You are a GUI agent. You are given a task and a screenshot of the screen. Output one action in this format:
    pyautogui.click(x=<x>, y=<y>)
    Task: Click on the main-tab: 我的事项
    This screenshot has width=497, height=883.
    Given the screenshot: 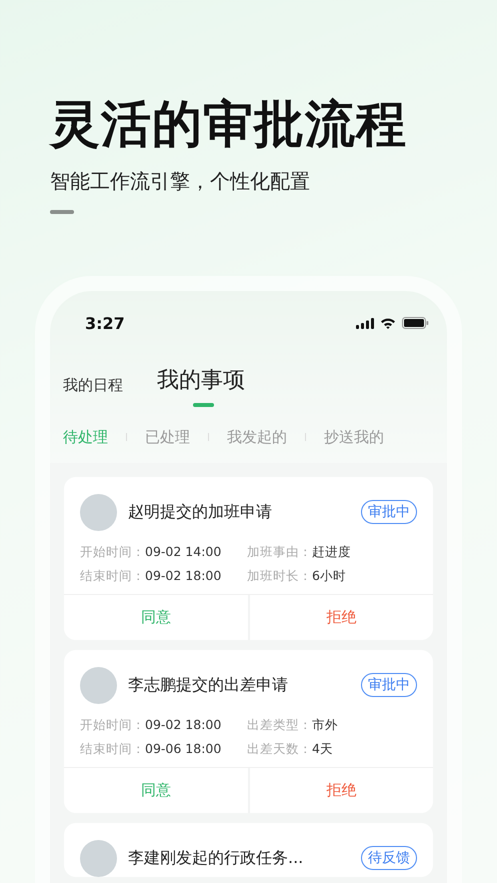 What is the action you would take?
    pyautogui.click(x=201, y=384)
    